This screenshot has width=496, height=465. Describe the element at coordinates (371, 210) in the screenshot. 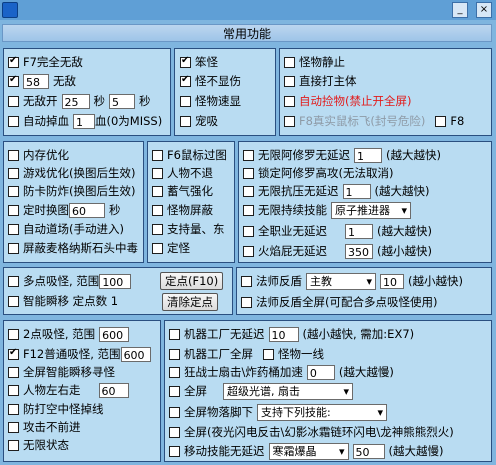

I see `sustain-skill-select: 原子推进器` at that location.